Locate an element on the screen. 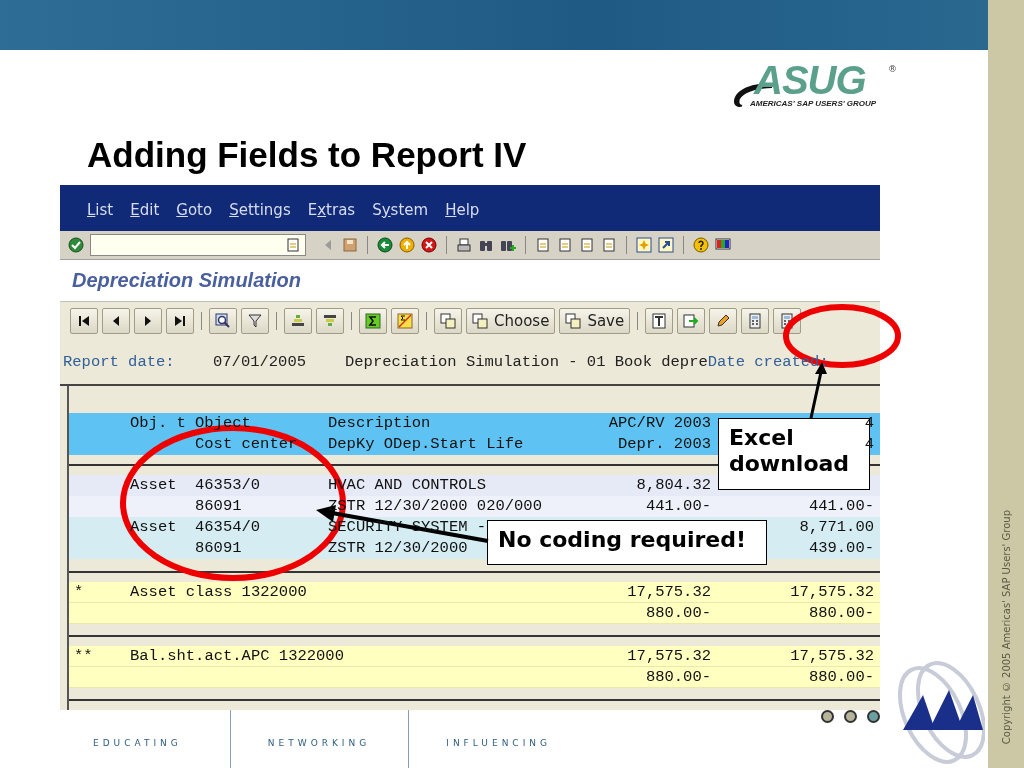 This screenshot has width=1024, height=768. calculator-button is located at coordinates (755, 320).